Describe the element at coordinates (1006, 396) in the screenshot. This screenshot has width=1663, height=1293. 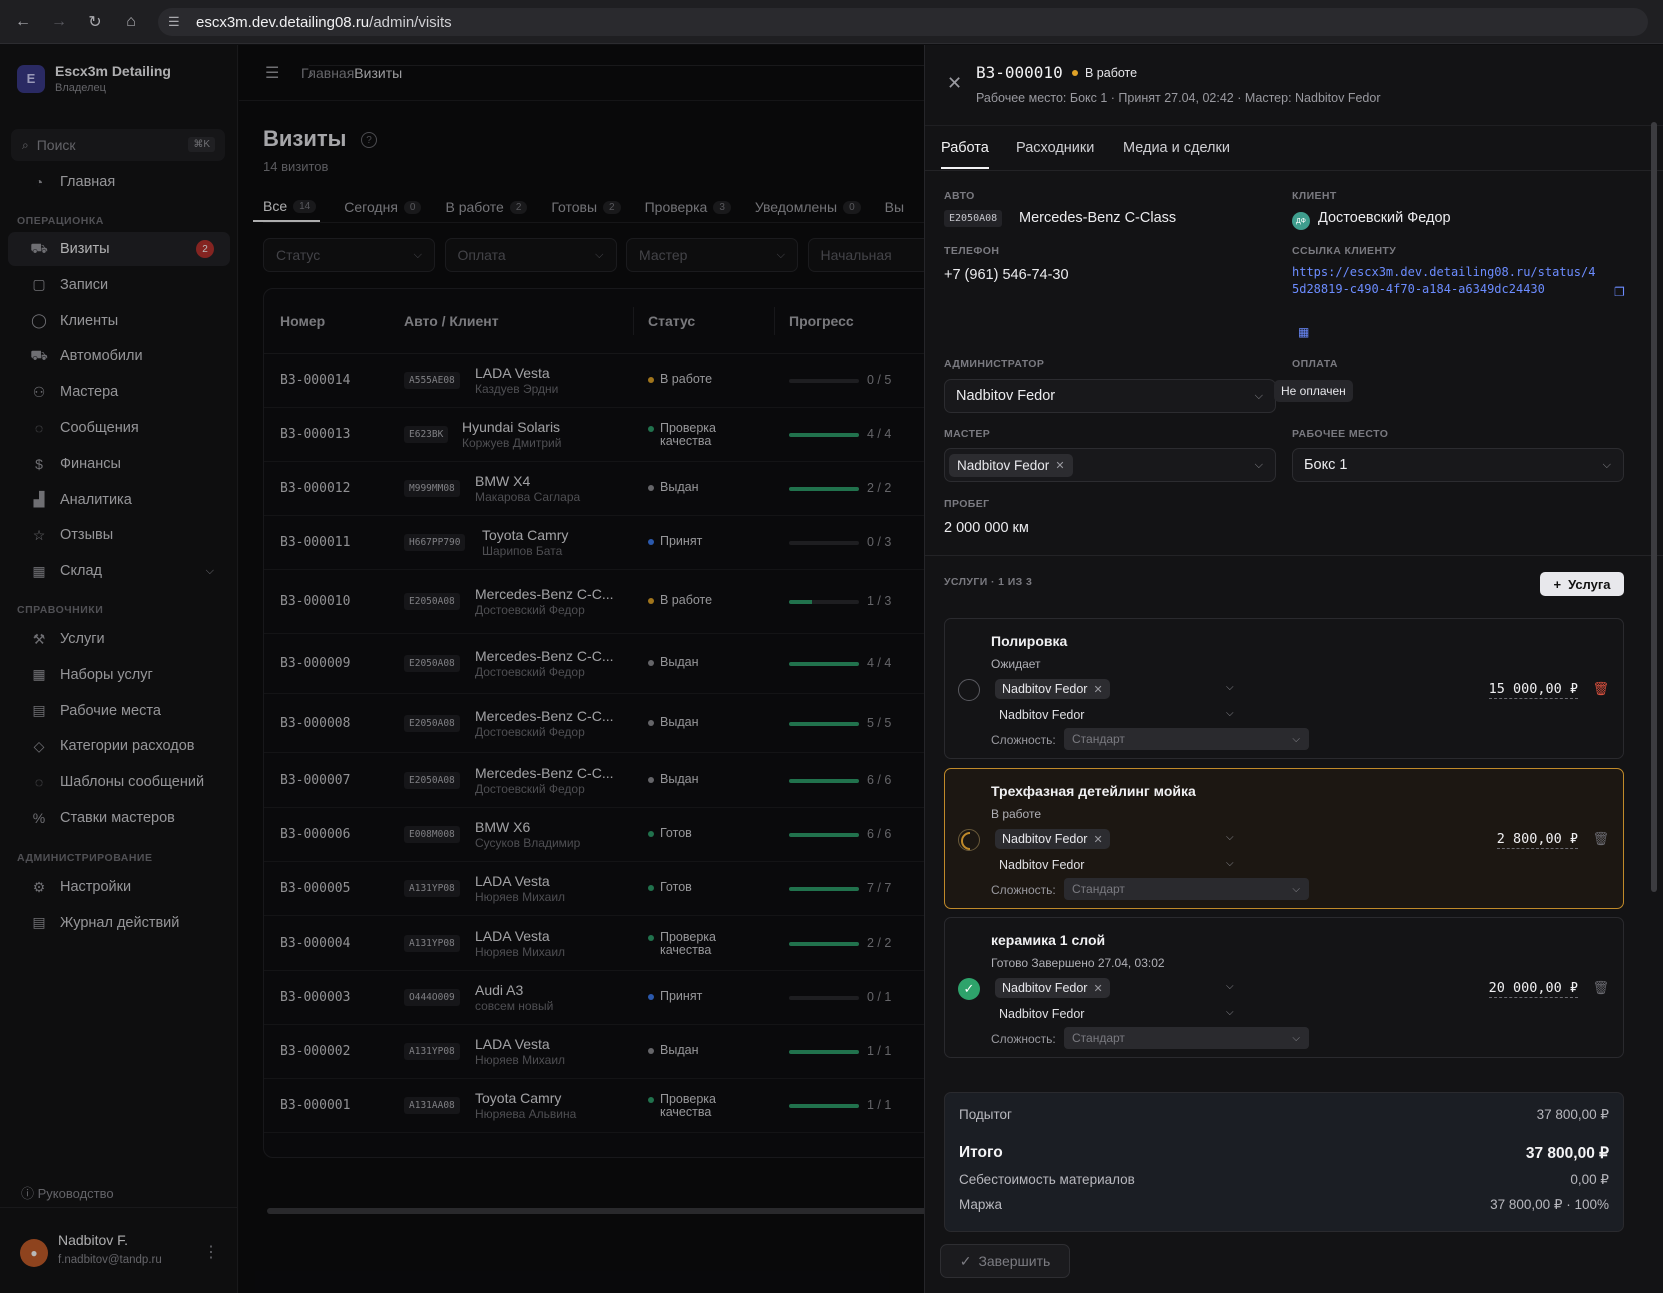
I see `admin-value: Nadbitov Fedor` at that location.